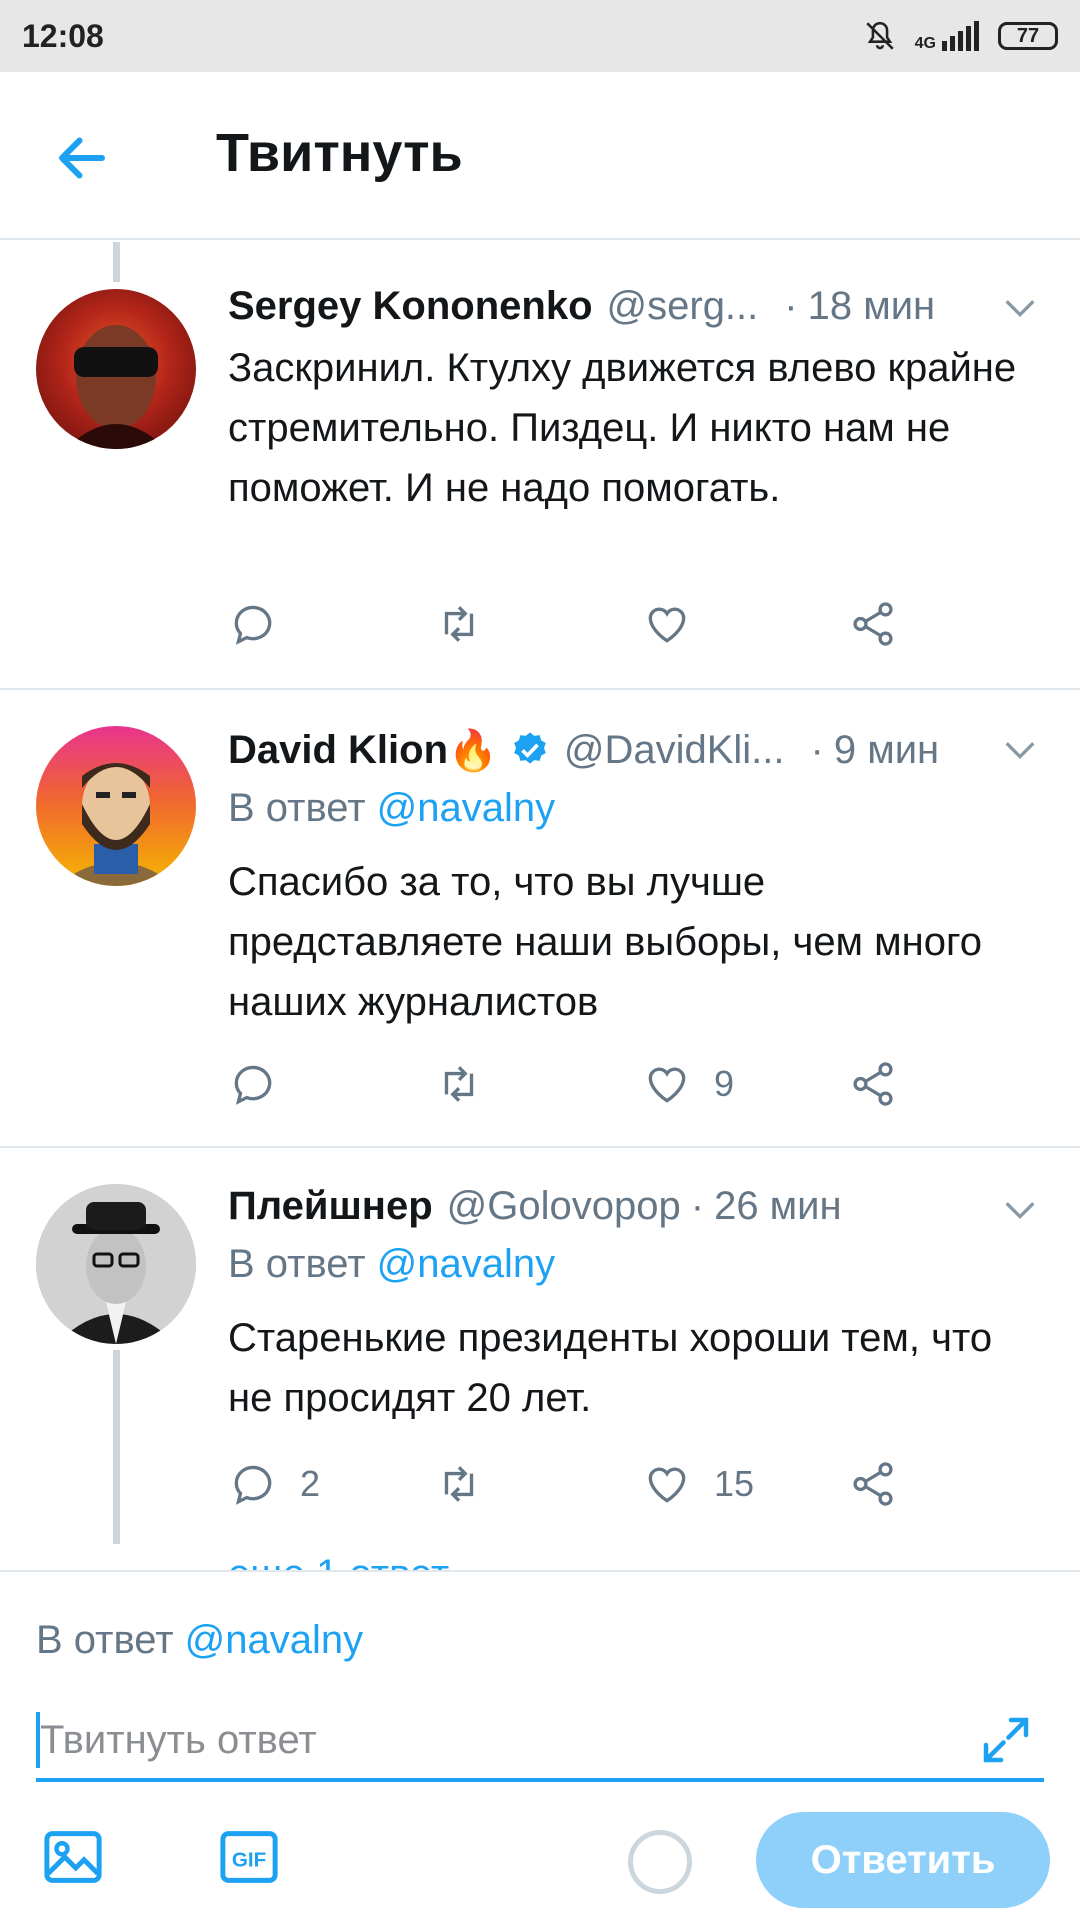  I want to click on signal-icon, so click(960, 36).